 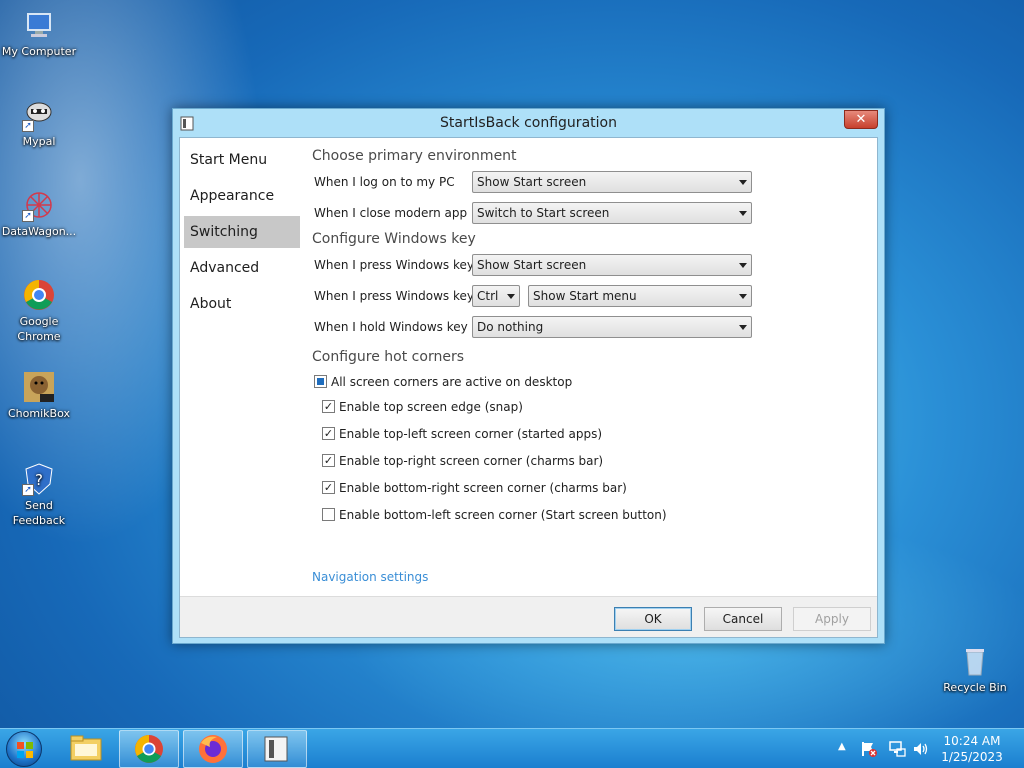 I want to click on computer-icon, so click(x=39, y=25).